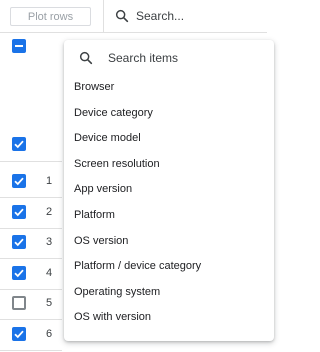 This screenshot has width=320, height=352. Describe the element at coordinates (169, 292) in the screenshot. I see `dropdown-item: Operating system` at that location.